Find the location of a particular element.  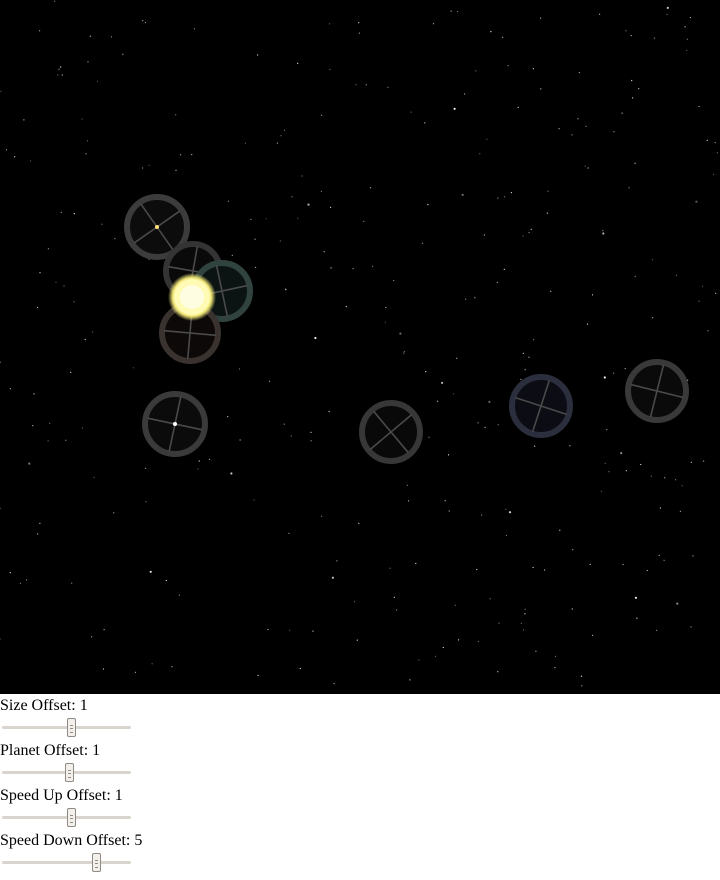

sun-icon is located at coordinates (192, 297).